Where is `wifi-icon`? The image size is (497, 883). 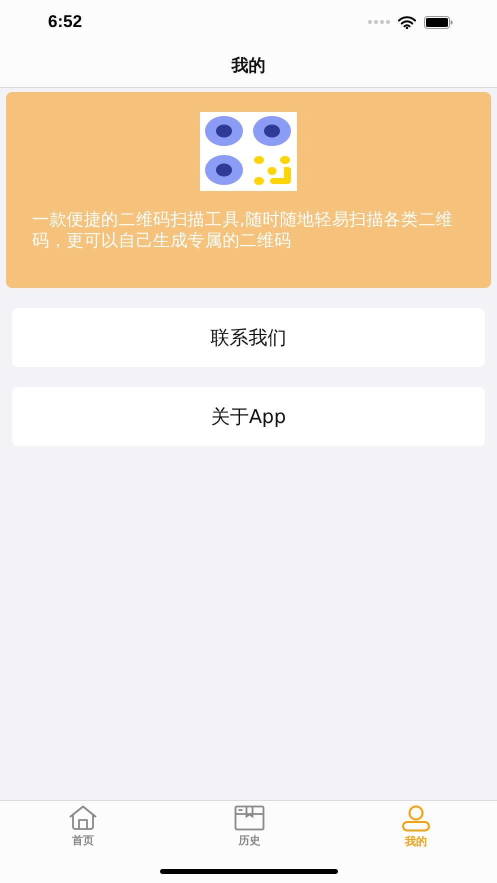
wifi-icon is located at coordinates (407, 22).